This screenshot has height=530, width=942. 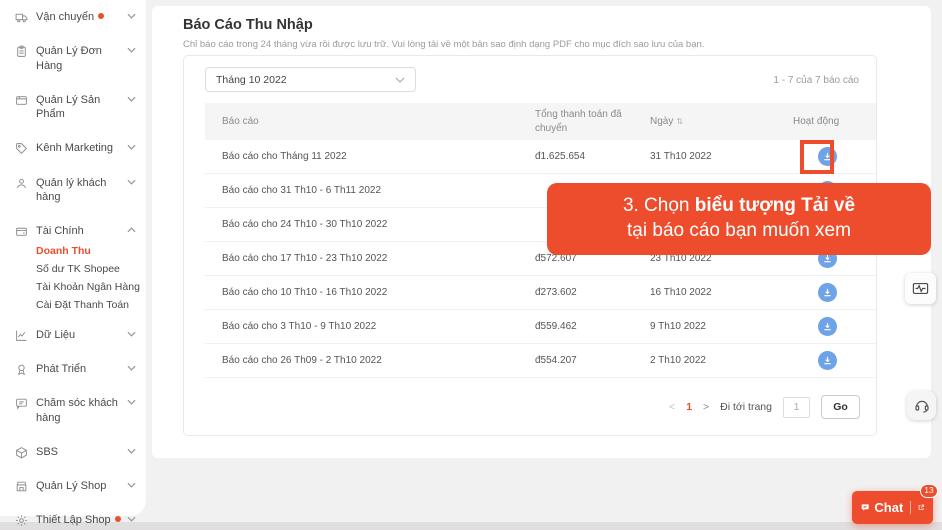 I want to click on report-amount: đ1.625.654, so click(x=560, y=156).